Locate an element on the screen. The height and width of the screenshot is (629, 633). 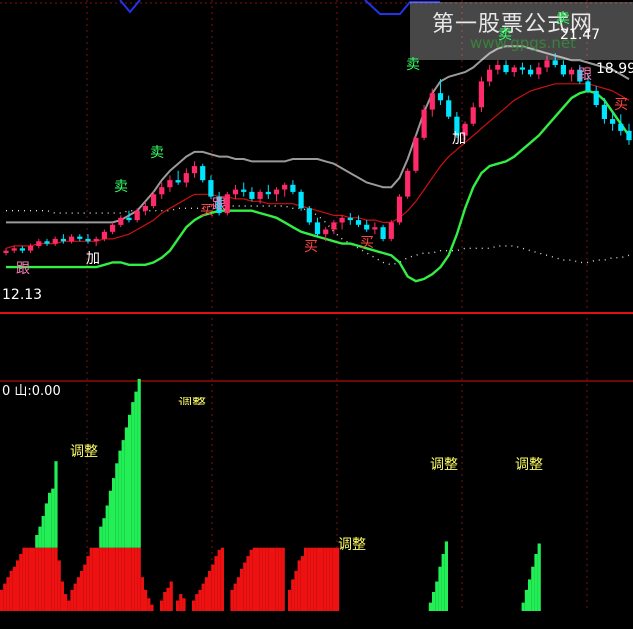
signal-label: 买 is located at coordinates (621, 105).